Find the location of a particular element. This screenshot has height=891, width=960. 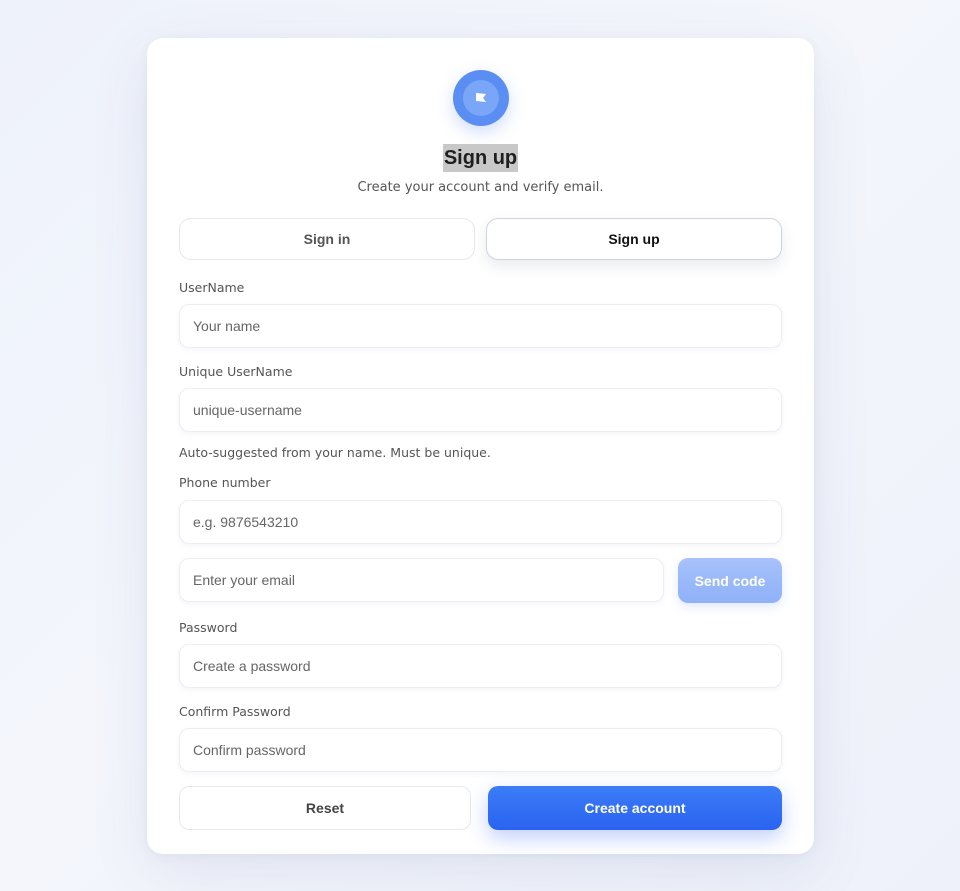

reset-button: Reset is located at coordinates (325, 808).